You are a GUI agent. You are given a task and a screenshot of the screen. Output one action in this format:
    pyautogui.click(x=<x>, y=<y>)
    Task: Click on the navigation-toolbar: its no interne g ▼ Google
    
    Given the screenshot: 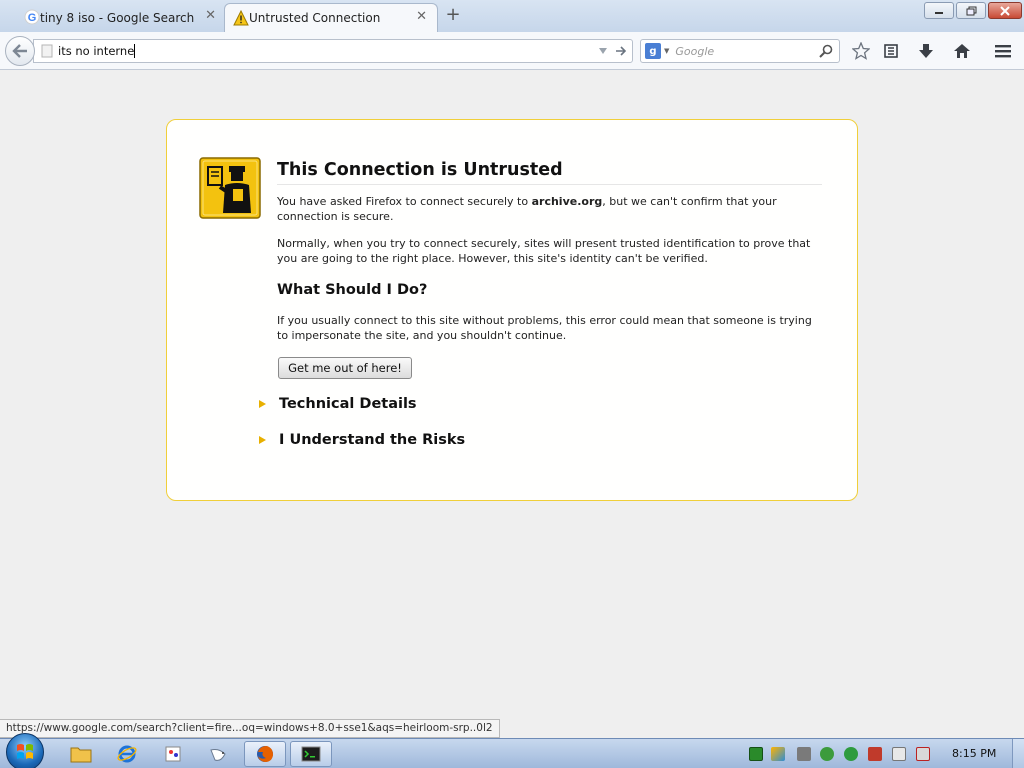 What is the action you would take?
    pyautogui.click(x=512, y=51)
    